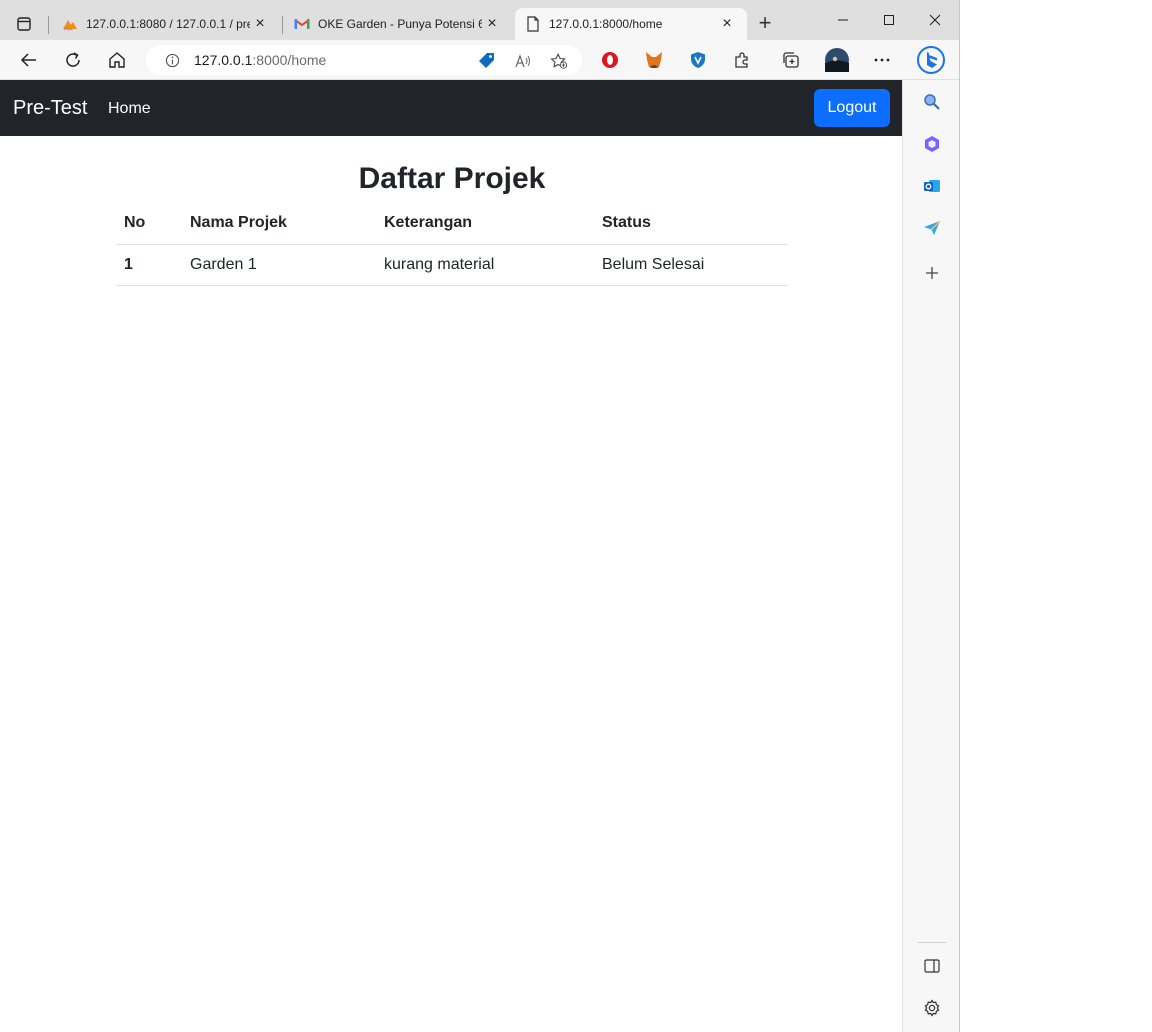  I want to click on column-header-nama-projek: Nama Projek, so click(279, 224).